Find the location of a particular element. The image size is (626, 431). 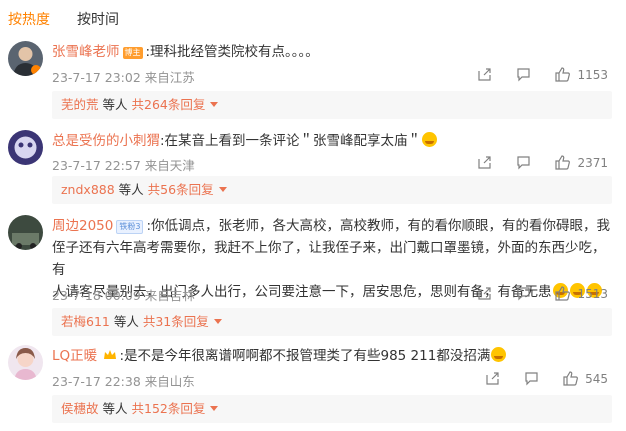

reply-username: 侯穗故 is located at coordinates (80, 408).